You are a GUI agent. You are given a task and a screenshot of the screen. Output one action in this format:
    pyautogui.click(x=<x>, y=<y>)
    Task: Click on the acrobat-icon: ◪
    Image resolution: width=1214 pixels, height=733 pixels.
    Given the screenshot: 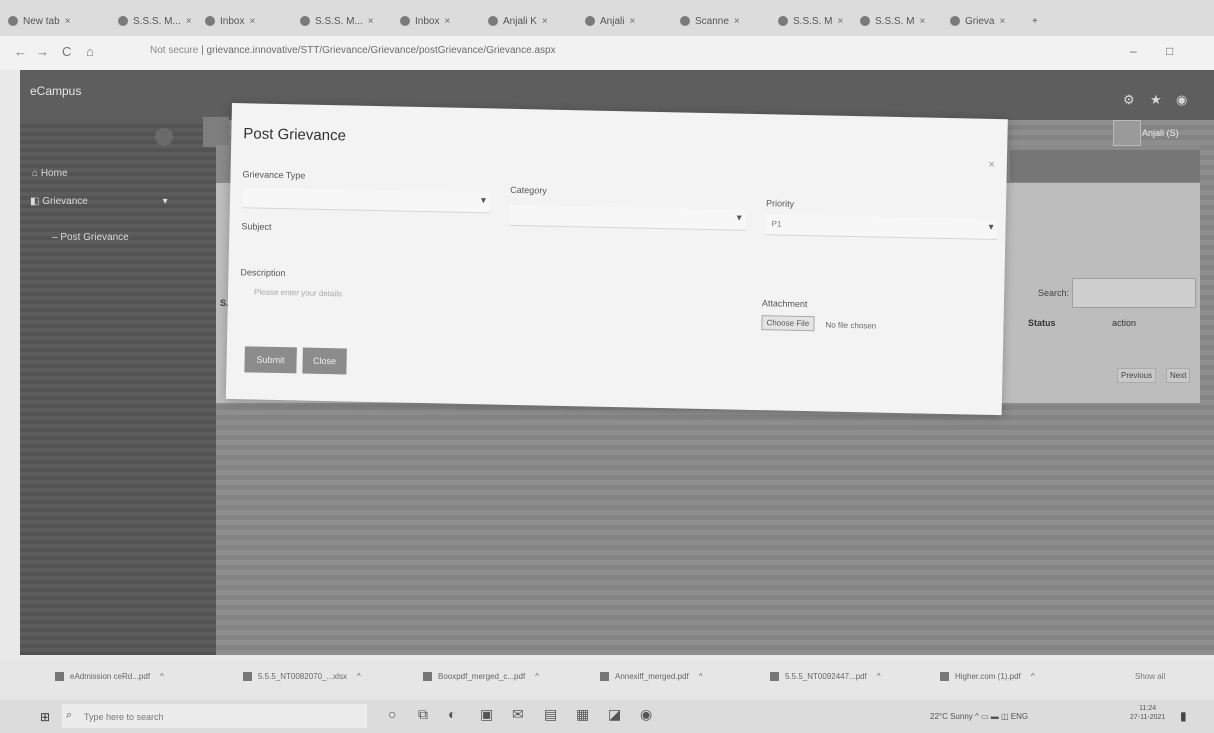 What is the action you would take?
    pyautogui.click(x=614, y=714)
    